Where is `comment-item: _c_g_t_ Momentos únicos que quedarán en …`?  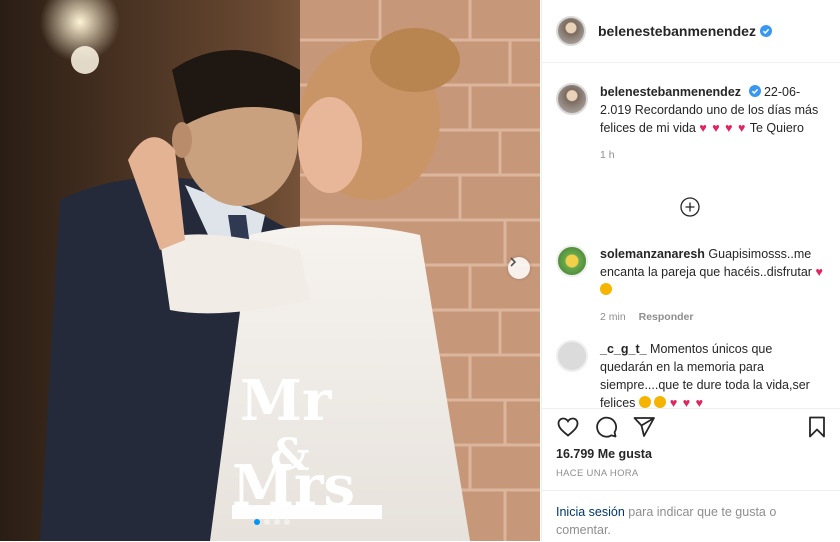 comment-item: _c_g_t_ Momentos únicos que quedarán en … is located at coordinates (691, 374).